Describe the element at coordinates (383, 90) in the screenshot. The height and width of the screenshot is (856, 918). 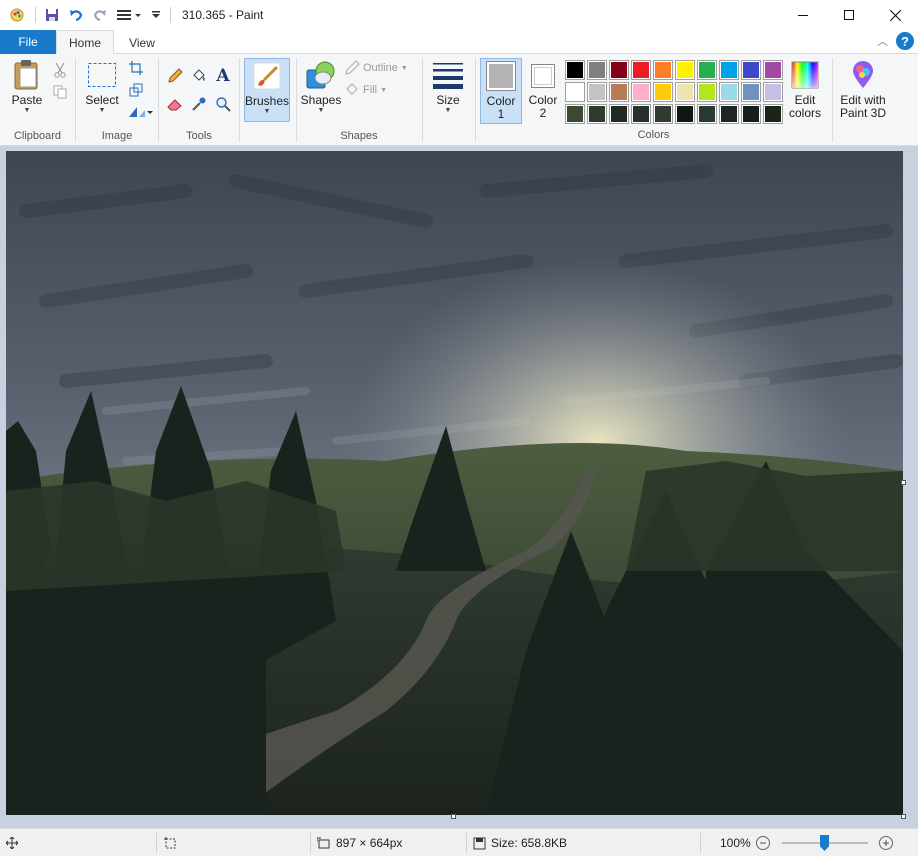
I see `fill-dropdown-icon: ▼` at that location.